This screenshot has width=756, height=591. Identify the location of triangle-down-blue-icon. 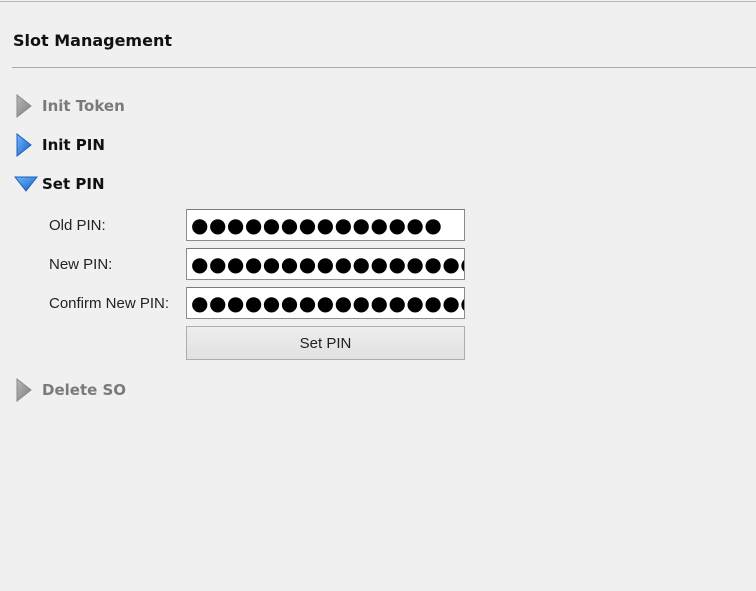
(26, 184).